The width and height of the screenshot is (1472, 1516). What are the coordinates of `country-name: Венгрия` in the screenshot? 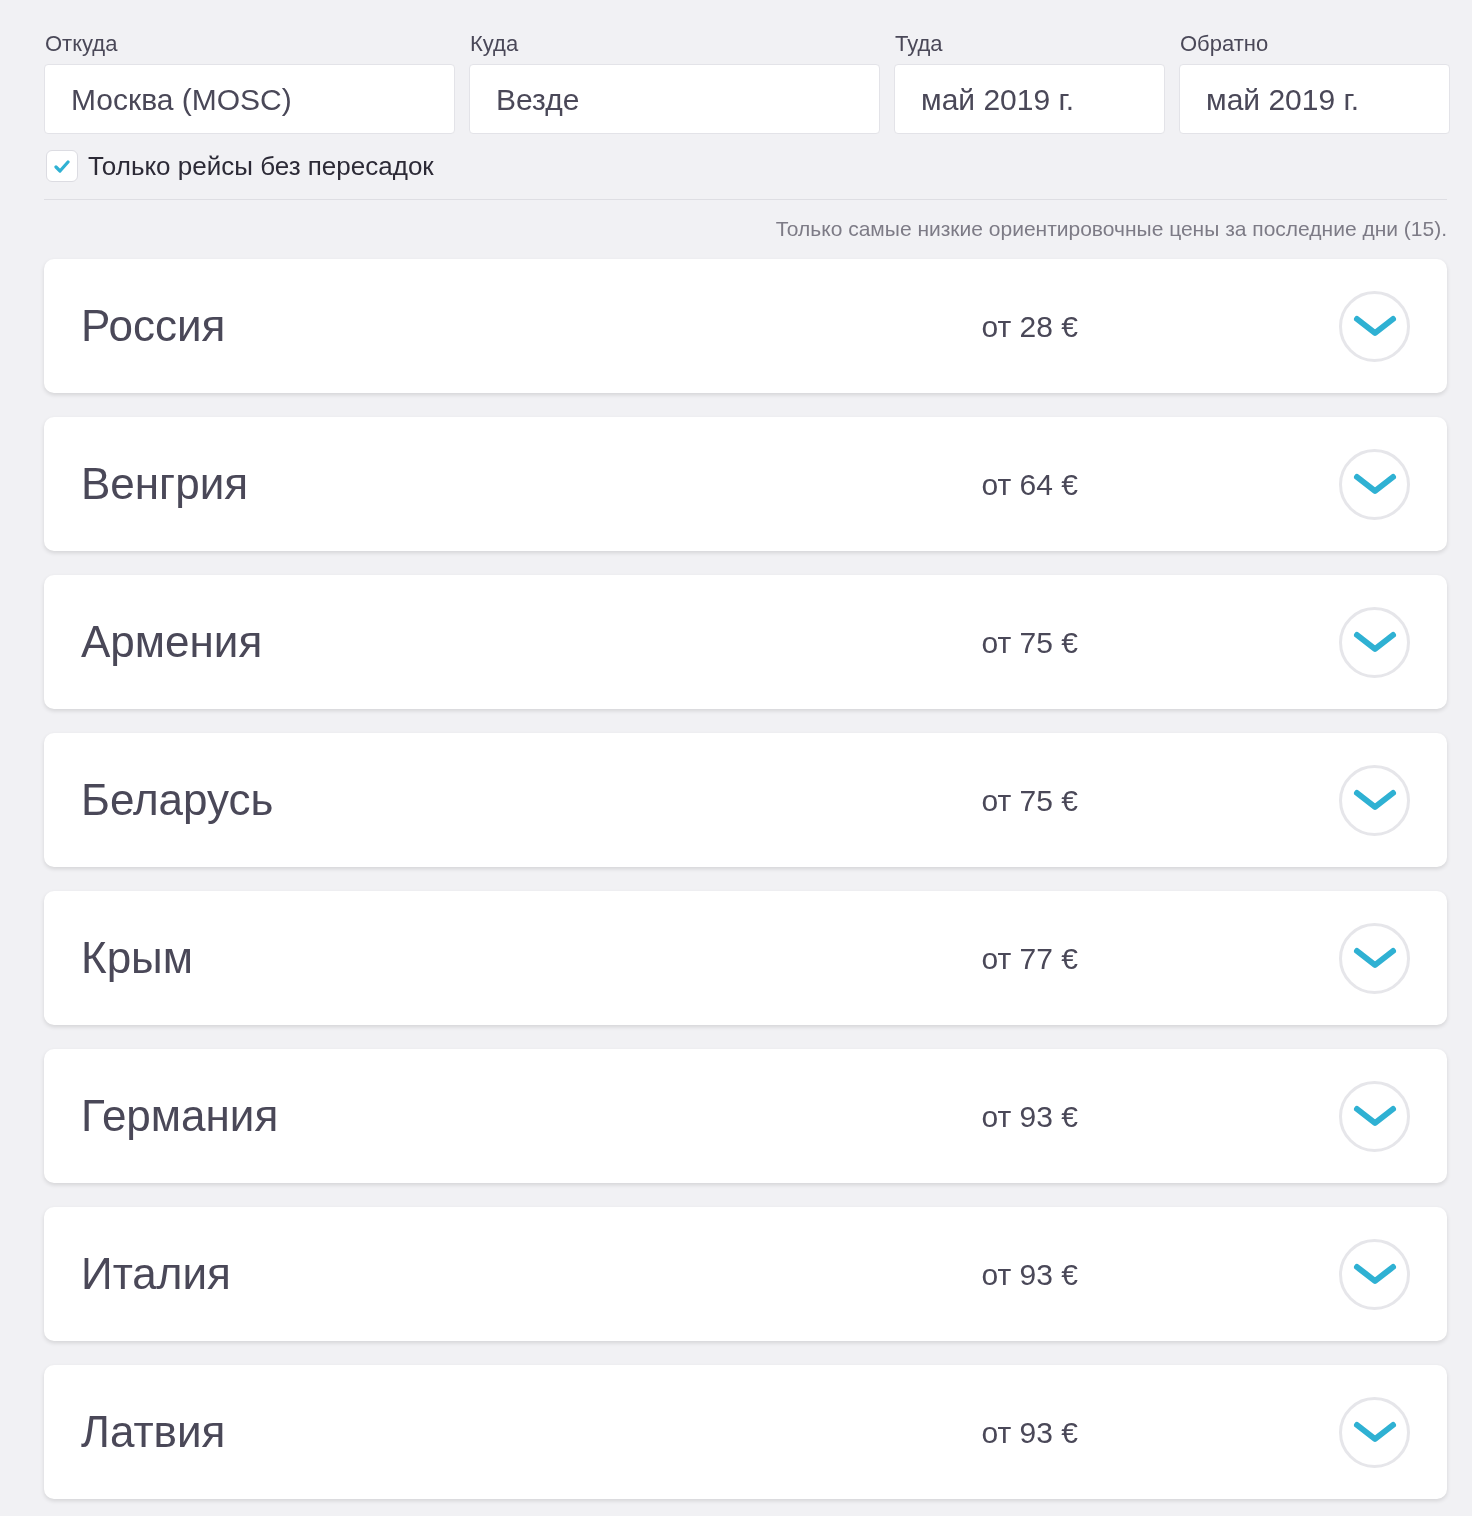 It's located at (165, 484).